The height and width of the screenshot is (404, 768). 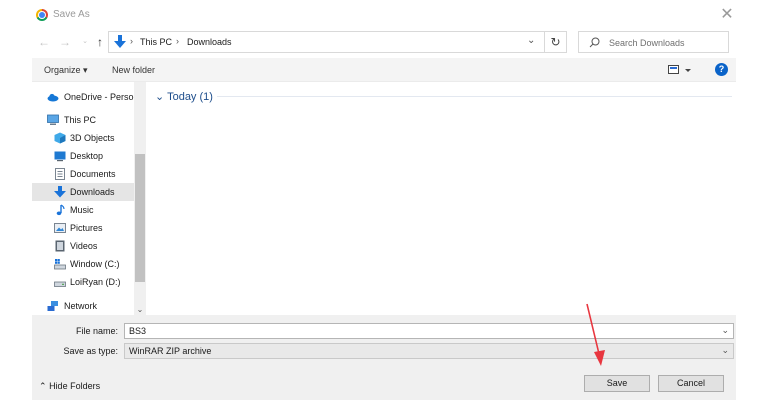 I want to click on sidebar-item-label: Videos, so click(x=84, y=246).